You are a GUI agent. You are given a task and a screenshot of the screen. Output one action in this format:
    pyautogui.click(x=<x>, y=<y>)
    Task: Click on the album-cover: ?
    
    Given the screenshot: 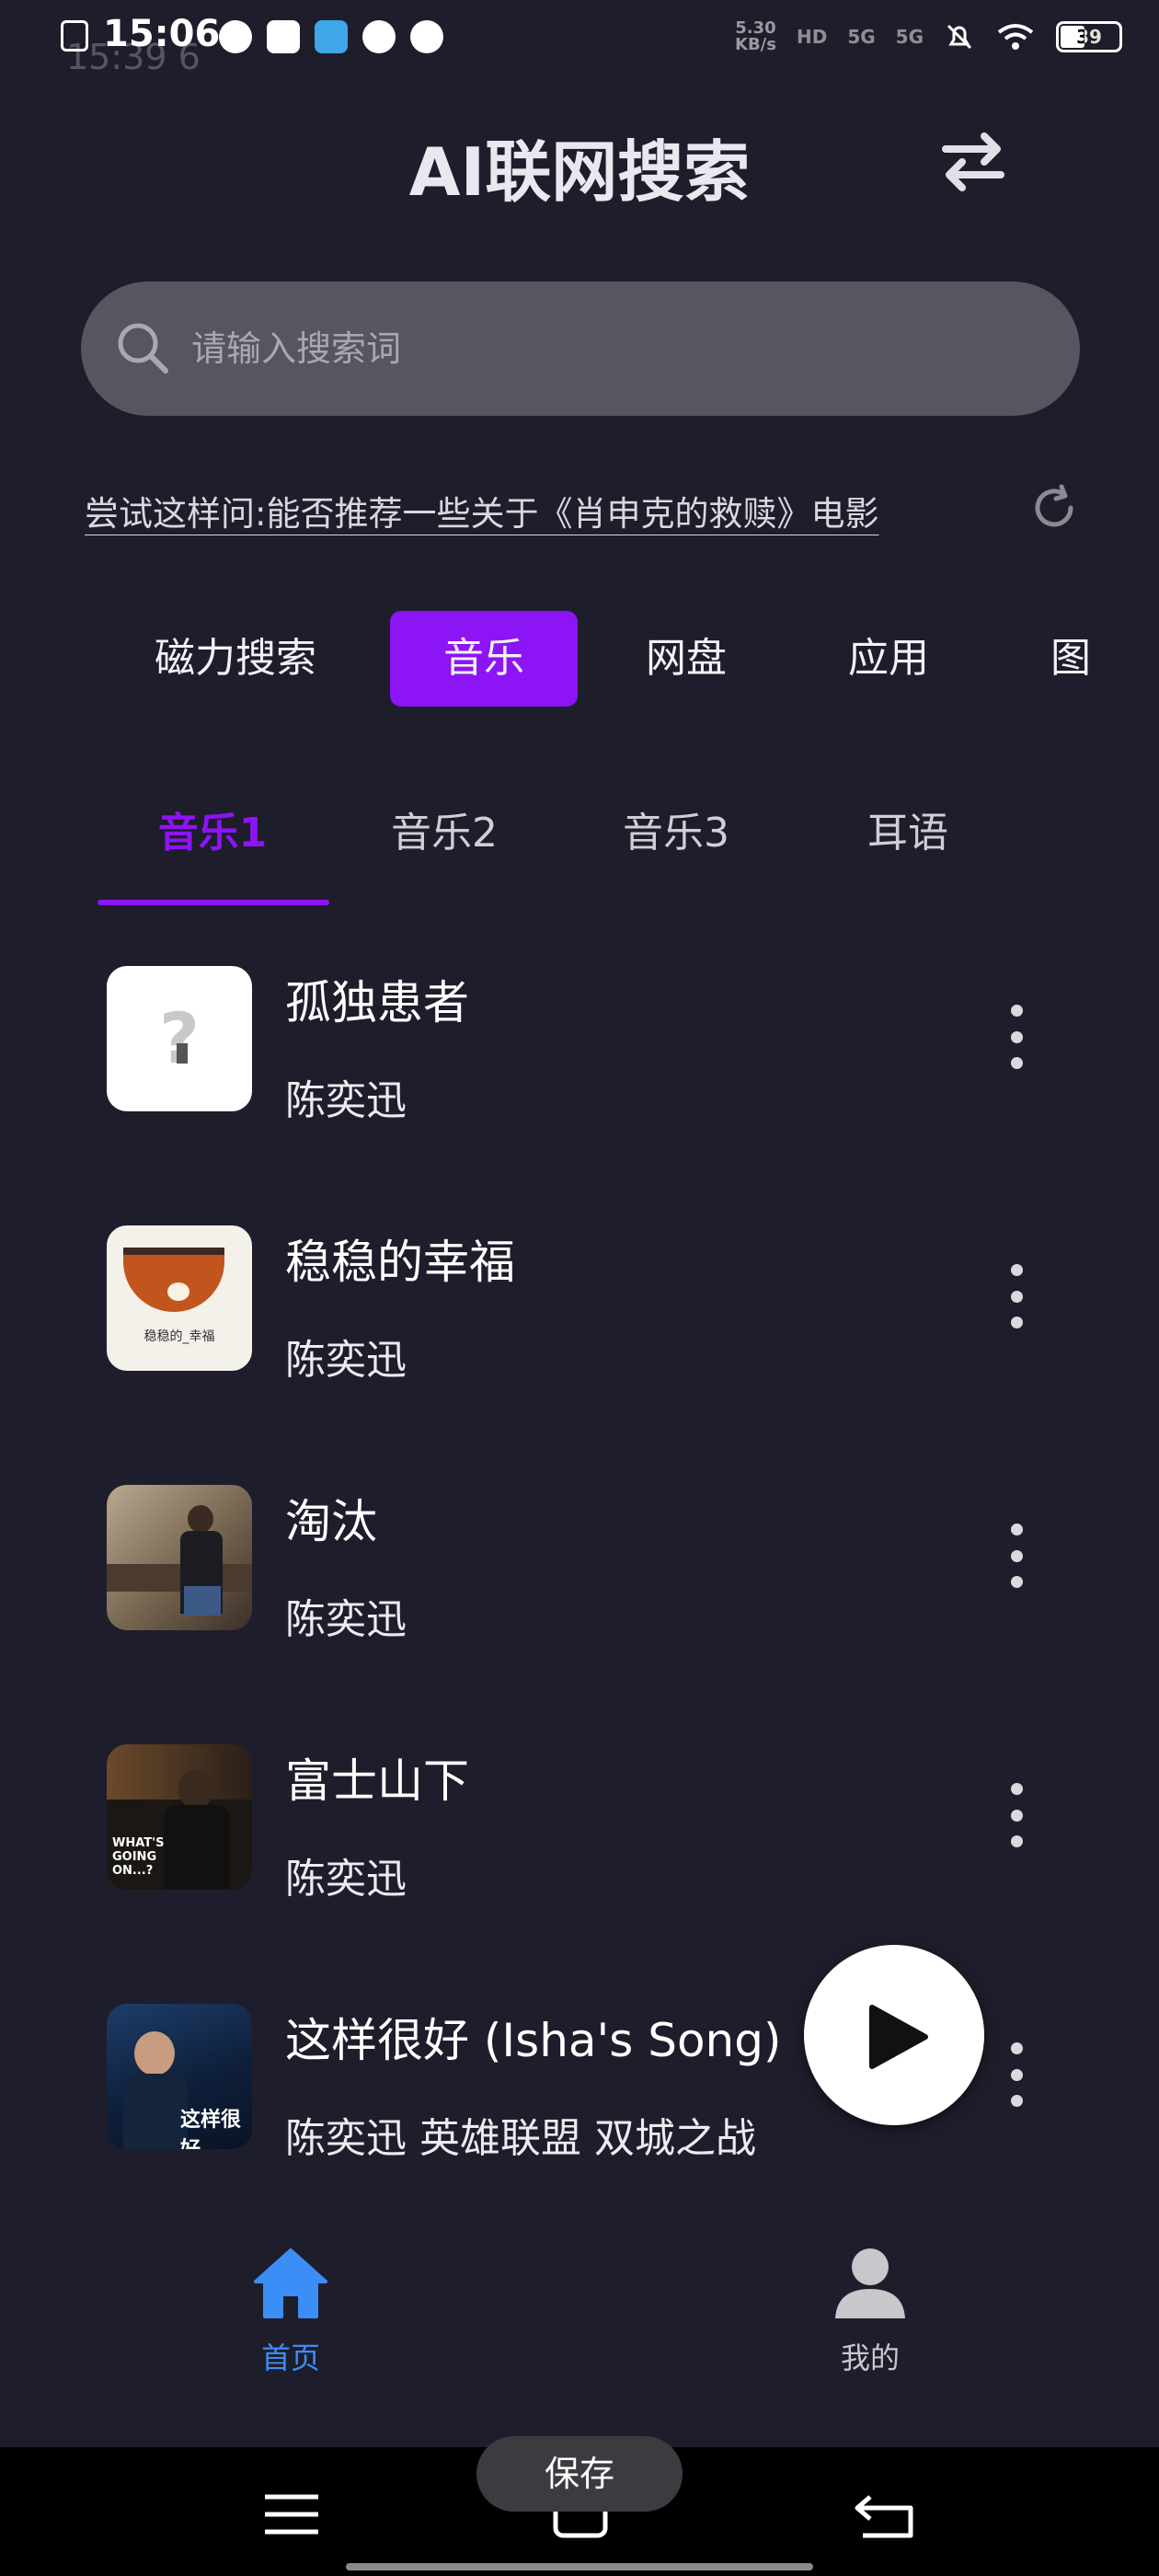 What is the action you would take?
    pyautogui.click(x=179, y=1038)
    